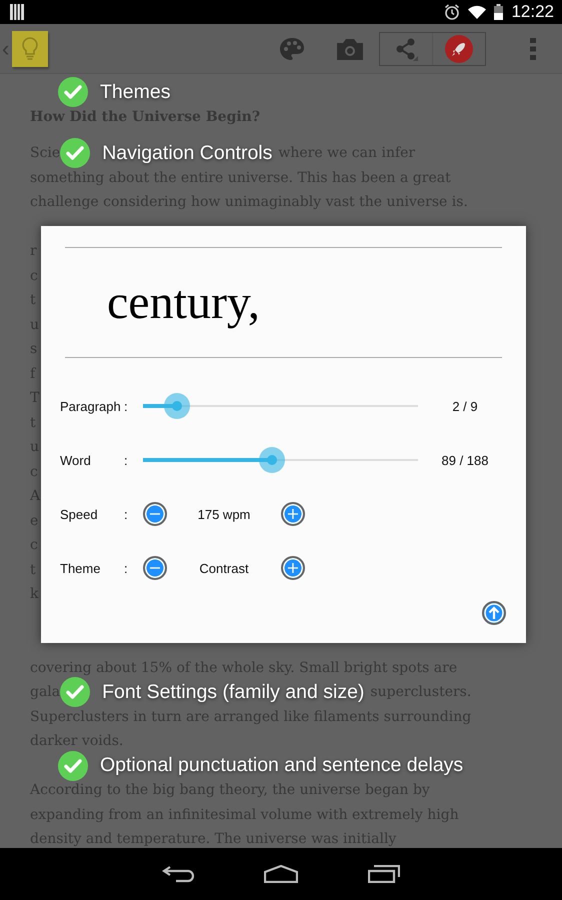  Describe the element at coordinates (465, 460) in the screenshot. I see `position-reading: 89 / 188` at that location.